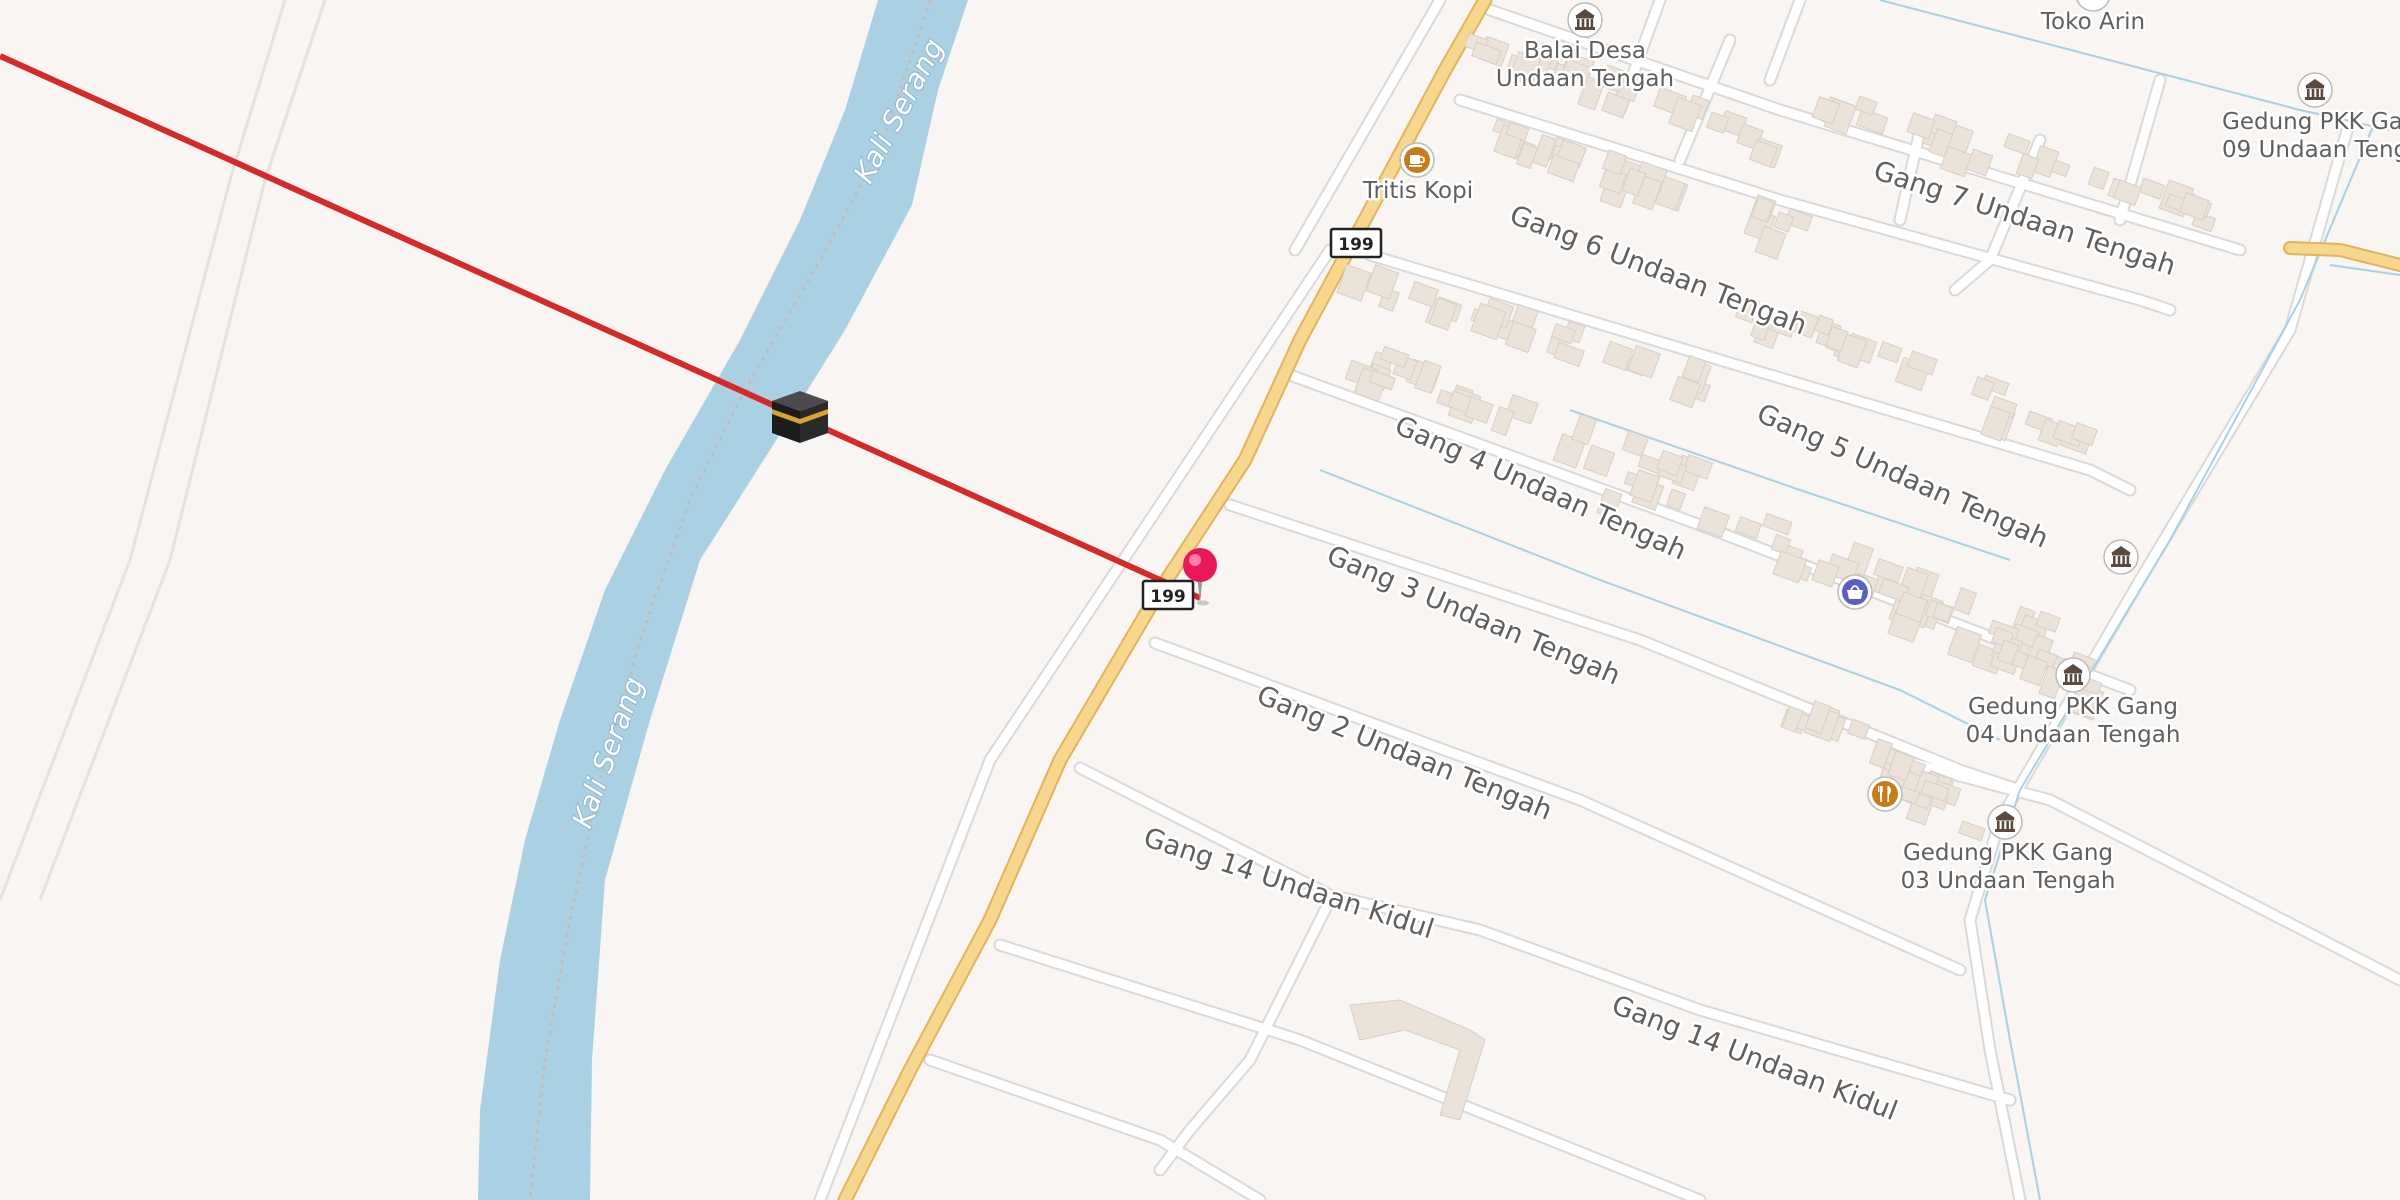  I want to click on poi-label: 04 Undaan Tengah, so click(2073, 735).